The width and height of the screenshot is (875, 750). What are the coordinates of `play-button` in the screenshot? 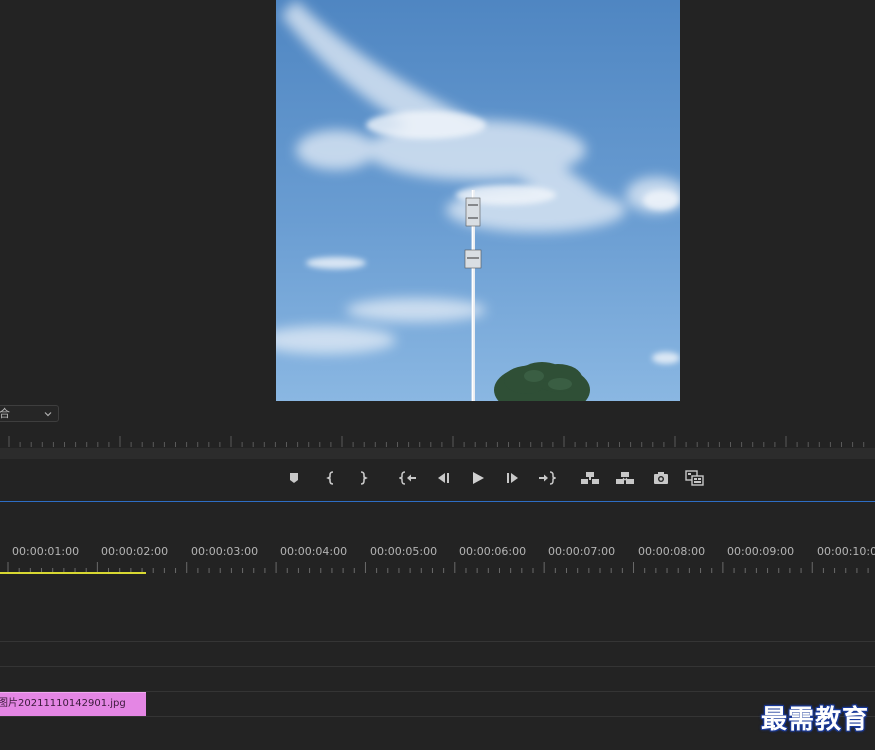 It's located at (478, 478).